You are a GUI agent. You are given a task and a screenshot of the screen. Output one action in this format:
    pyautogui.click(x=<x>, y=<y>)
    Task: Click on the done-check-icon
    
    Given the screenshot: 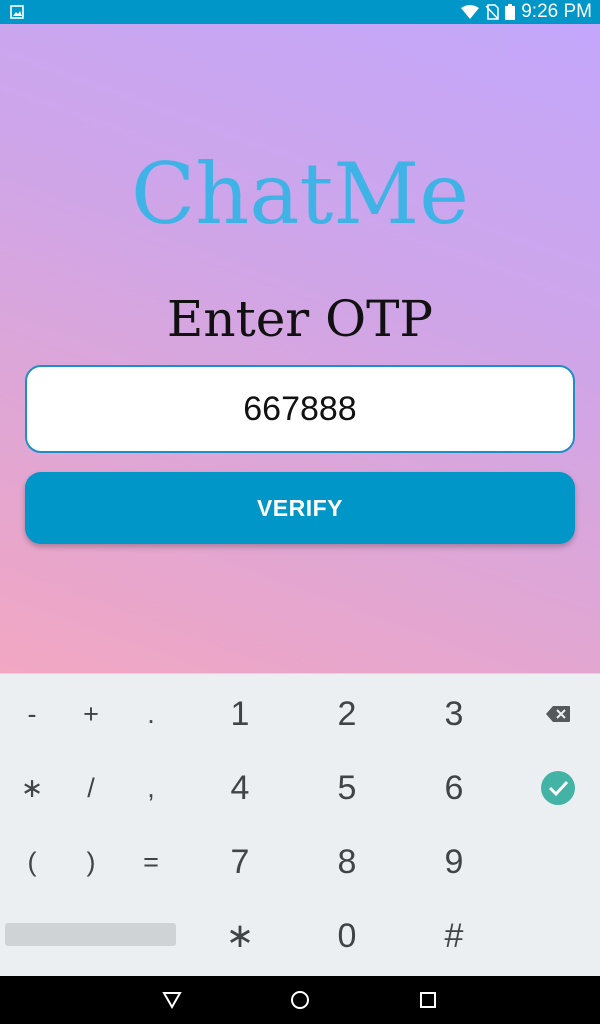 What is the action you would take?
    pyautogui.click(x=558, y=788)
    